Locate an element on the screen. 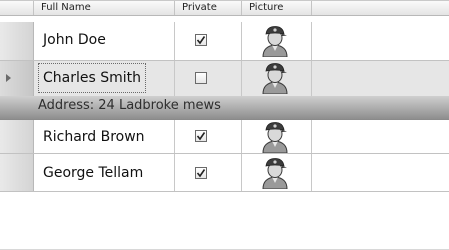  table-row-selected: Charles Smith is located at coordinates (224, 78).